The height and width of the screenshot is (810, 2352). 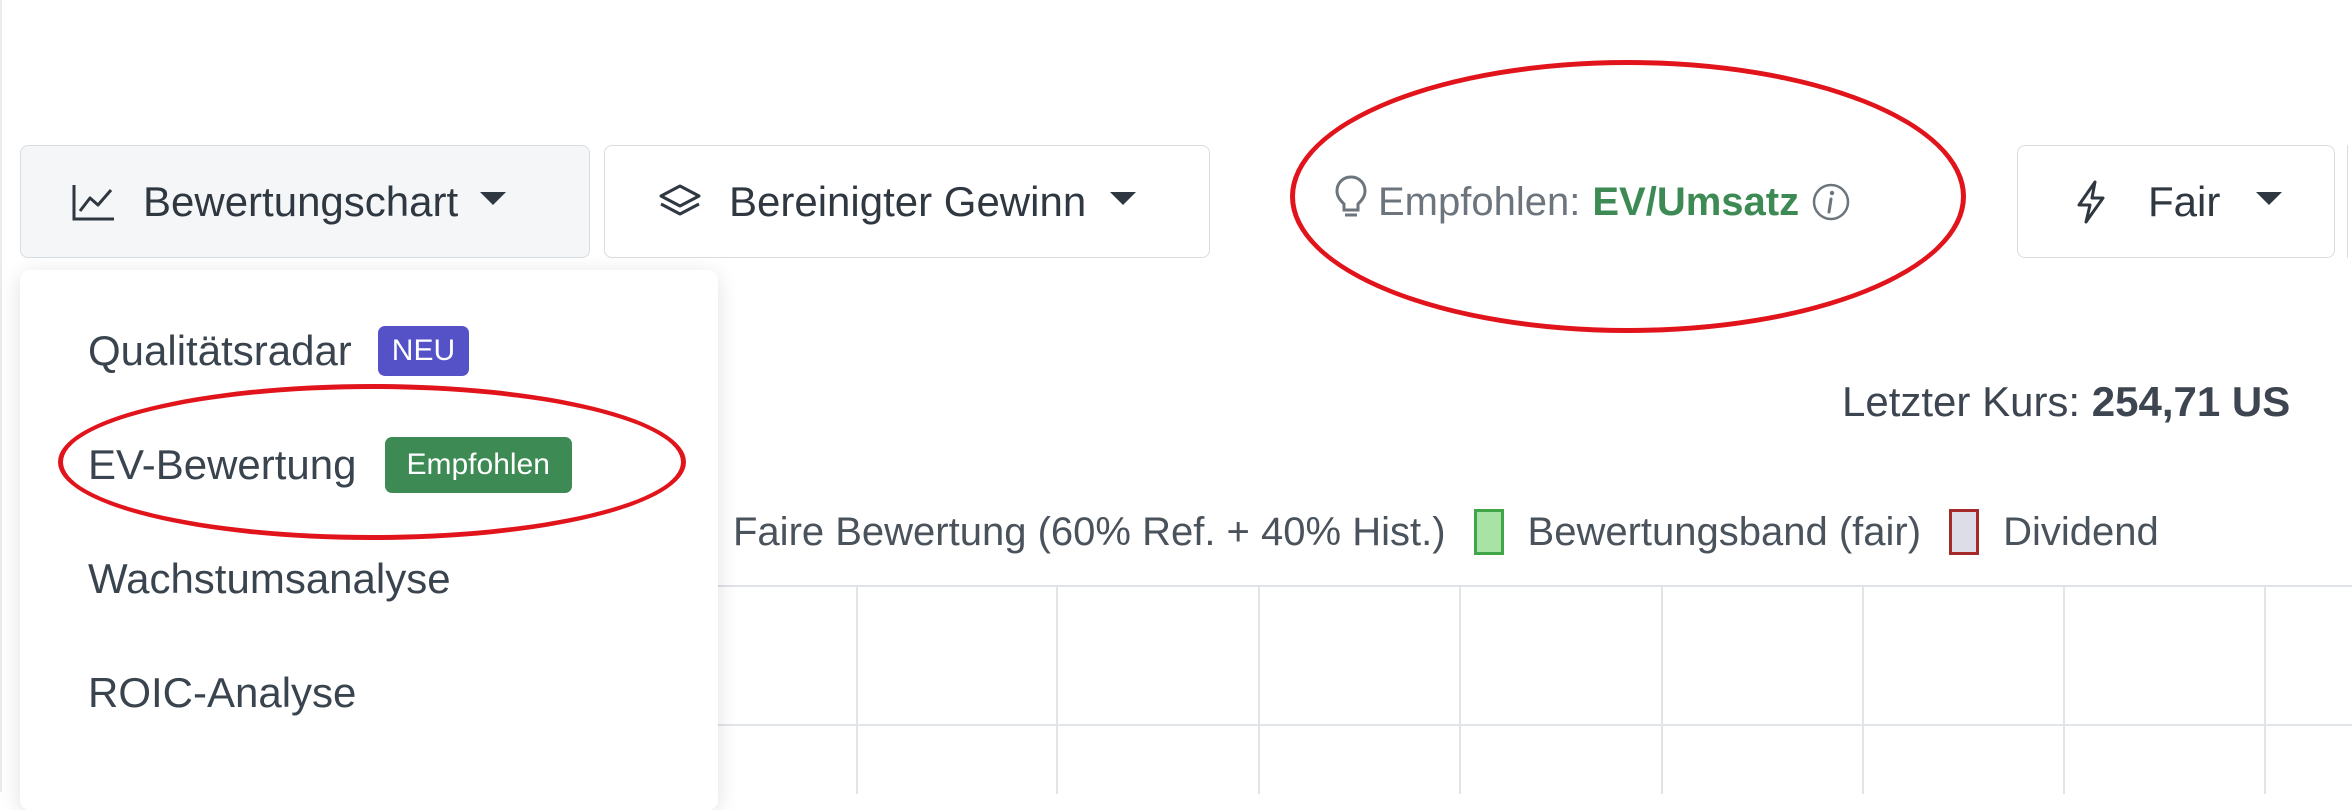 What do you see at coordinates (2349, 201) in the screenshot?
I see `next-toolbar-button-edge` at bounding box center [2349, 201].